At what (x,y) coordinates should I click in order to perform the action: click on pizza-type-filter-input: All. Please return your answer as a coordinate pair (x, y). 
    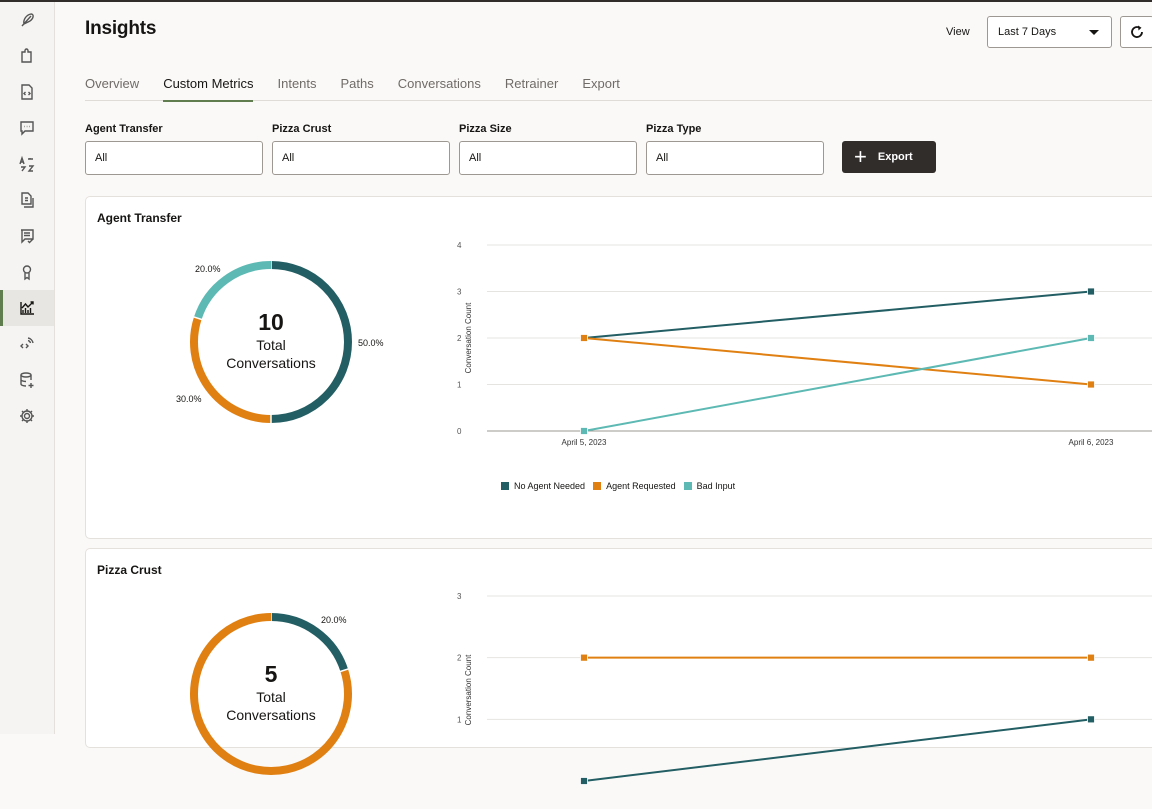
    Looking at the image, I should click on (735, 158).